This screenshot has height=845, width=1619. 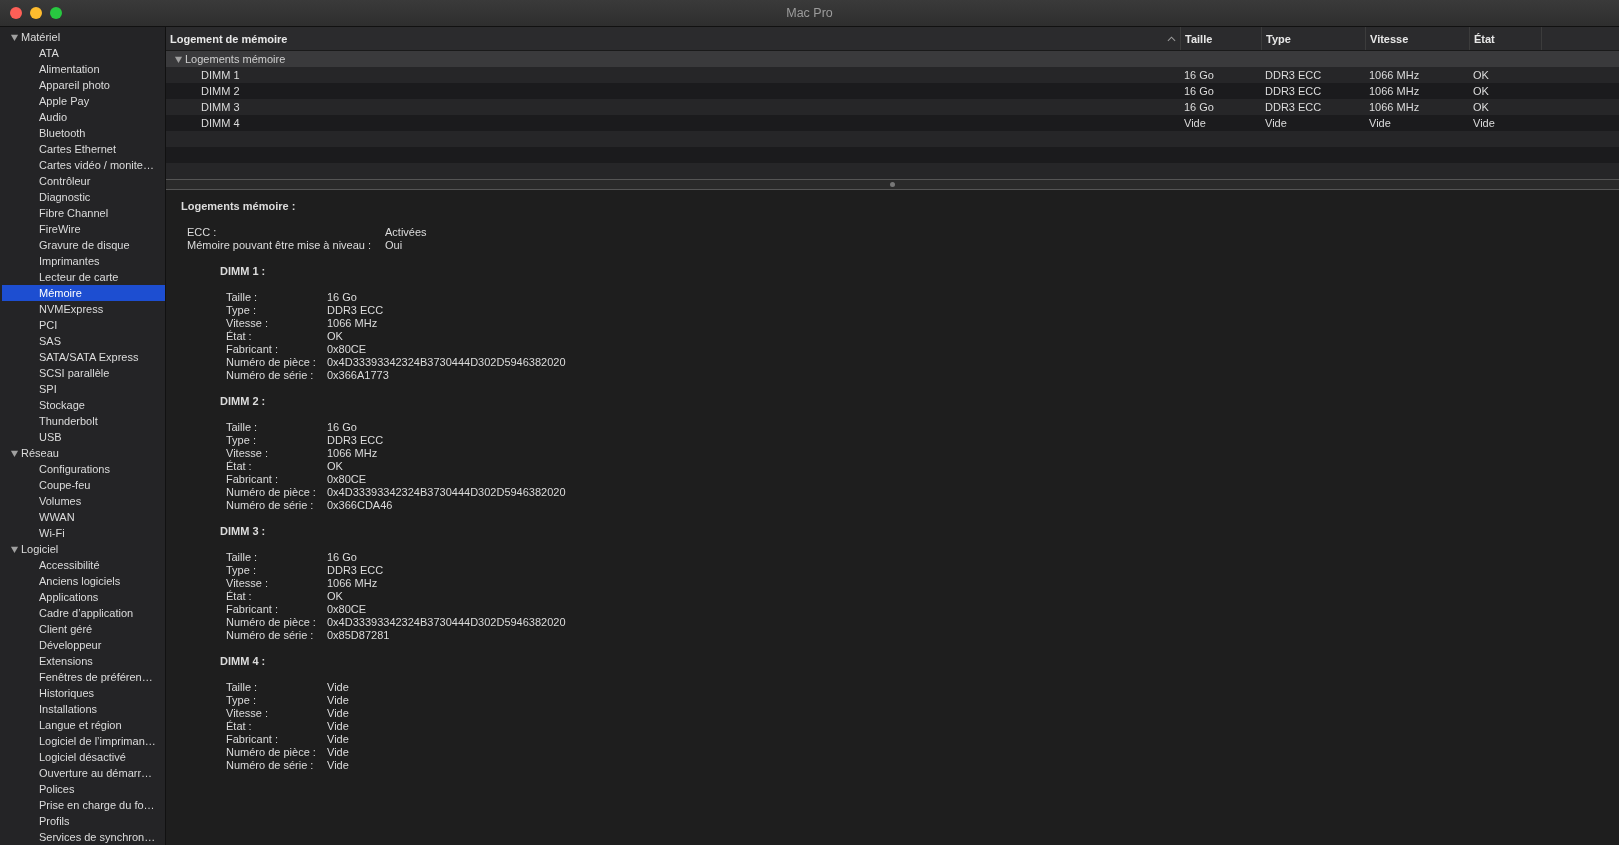 What do you see at coordinates (83, 149) in the screenshot?
I see `sidebar-item: Cartes Ethernet` at bounding box center [83, 149].